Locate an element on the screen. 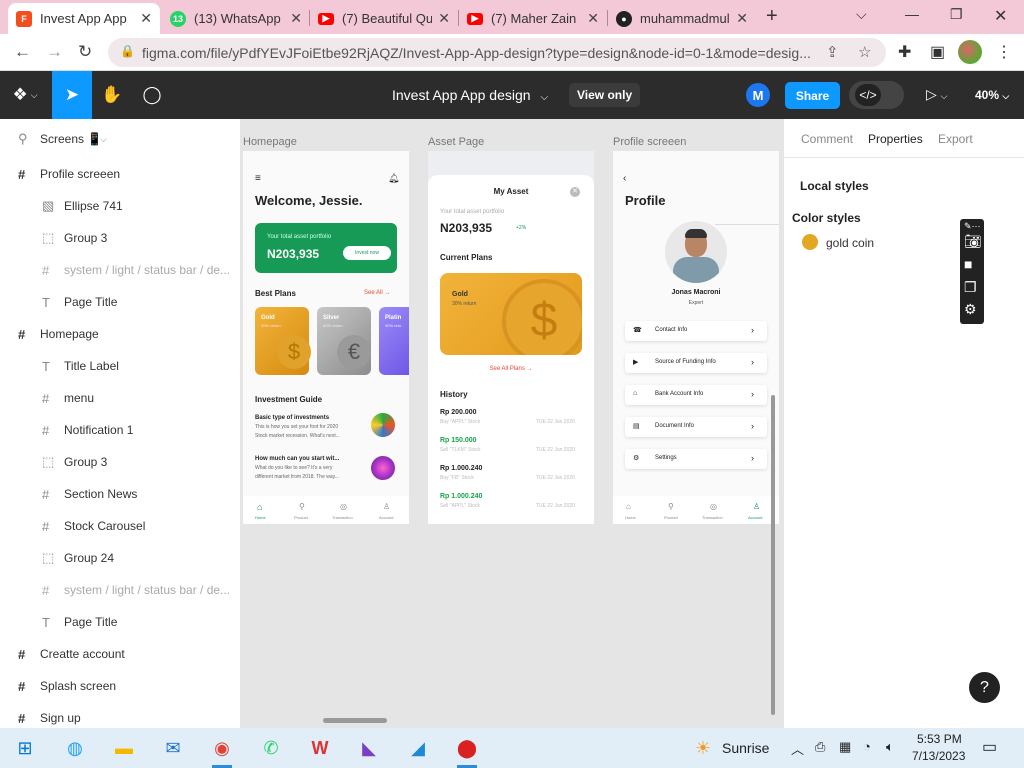 The height and width of the screenshot is (768, 1024). file-title: Invest App App design ⌵ is located at coordinates (470, 95).